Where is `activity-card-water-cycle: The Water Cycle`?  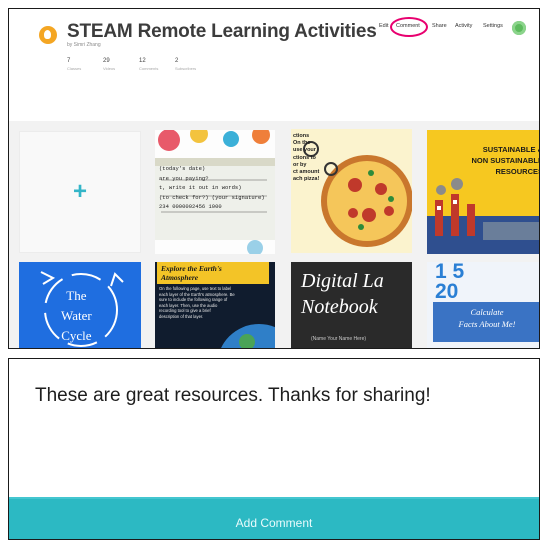 activity-card-water-cycle: The Water Cycle is located at coordinates (80, 305).